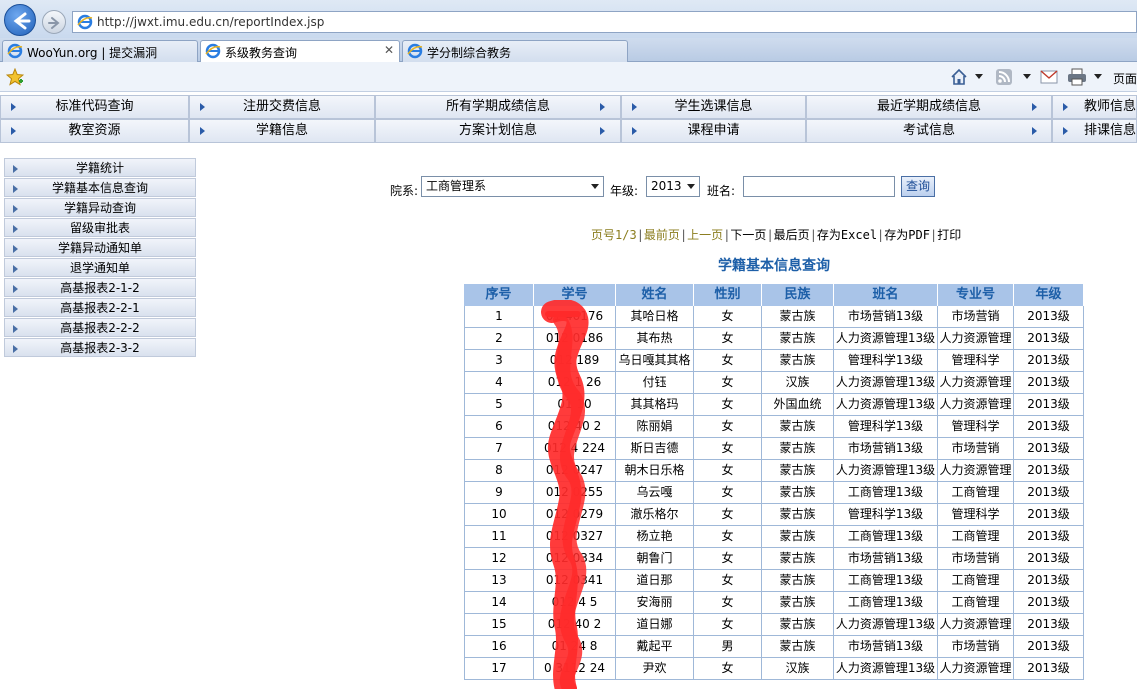 Image resolution: width=1137 pixels, height=689 pixels. What do you see at coordinates (976, 647) in the screenshot?
I see `cell-col-major: 市场营销` at bounding box center [976, 647].